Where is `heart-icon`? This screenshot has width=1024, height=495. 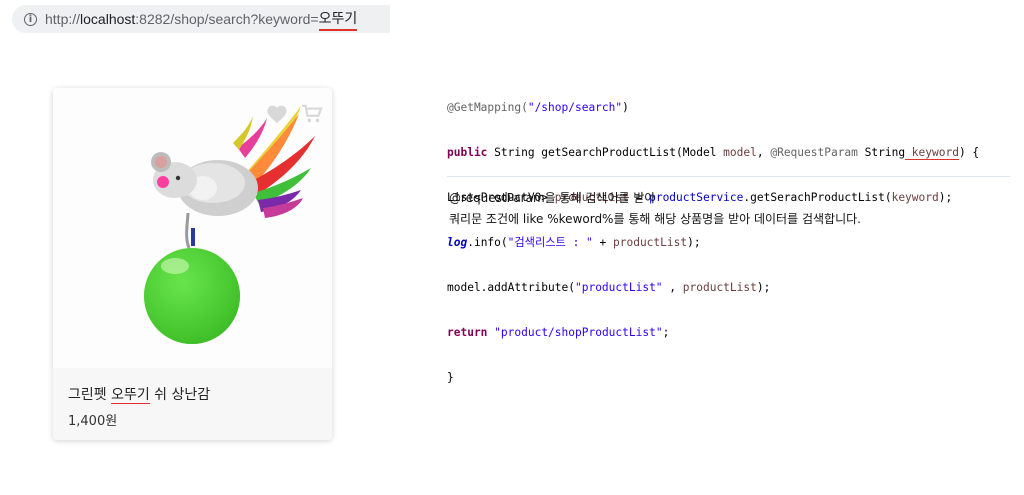 heart-icon is located at coordinates (277, 114).